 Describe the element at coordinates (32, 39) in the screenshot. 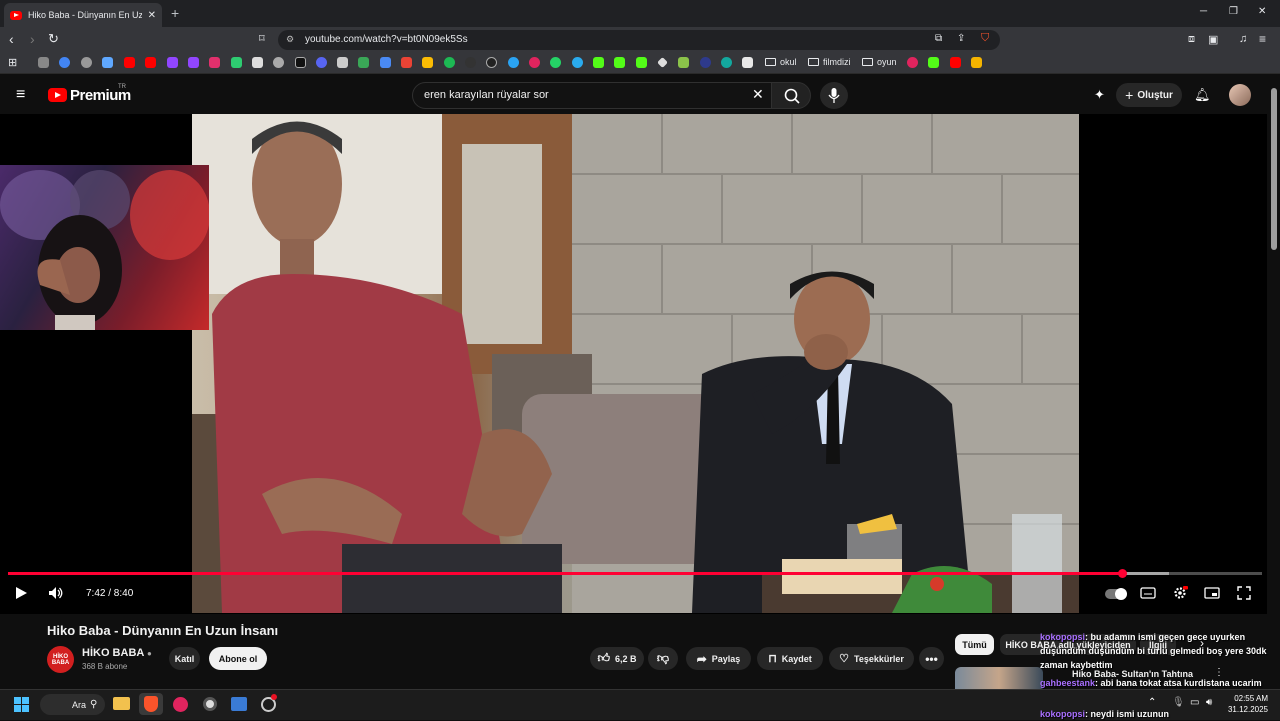

I see `forward-icon: ›` at that location.